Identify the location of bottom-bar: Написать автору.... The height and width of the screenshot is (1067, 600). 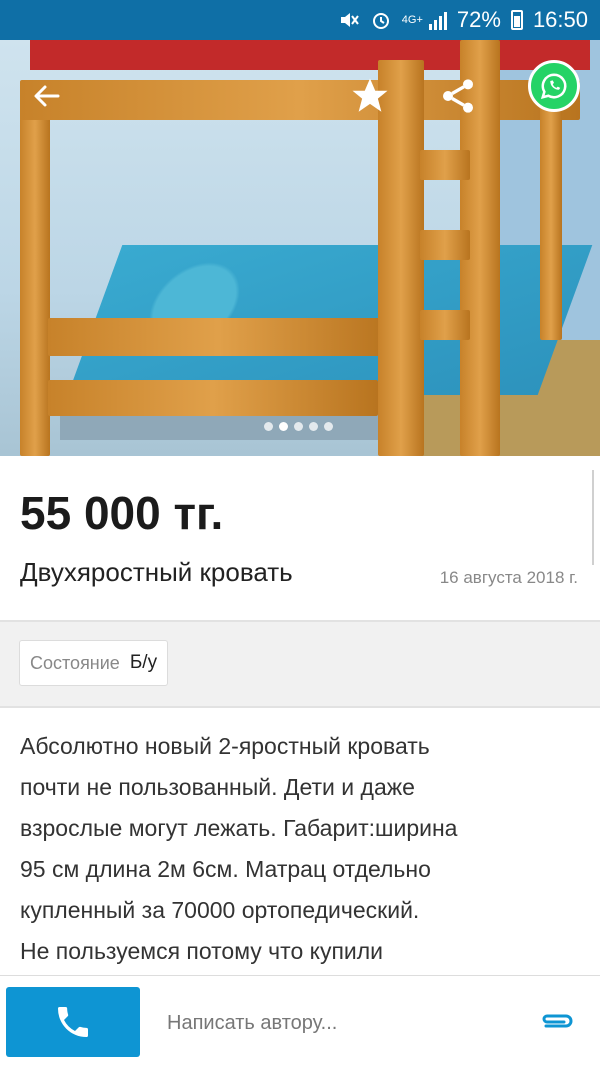
(300, 1021).